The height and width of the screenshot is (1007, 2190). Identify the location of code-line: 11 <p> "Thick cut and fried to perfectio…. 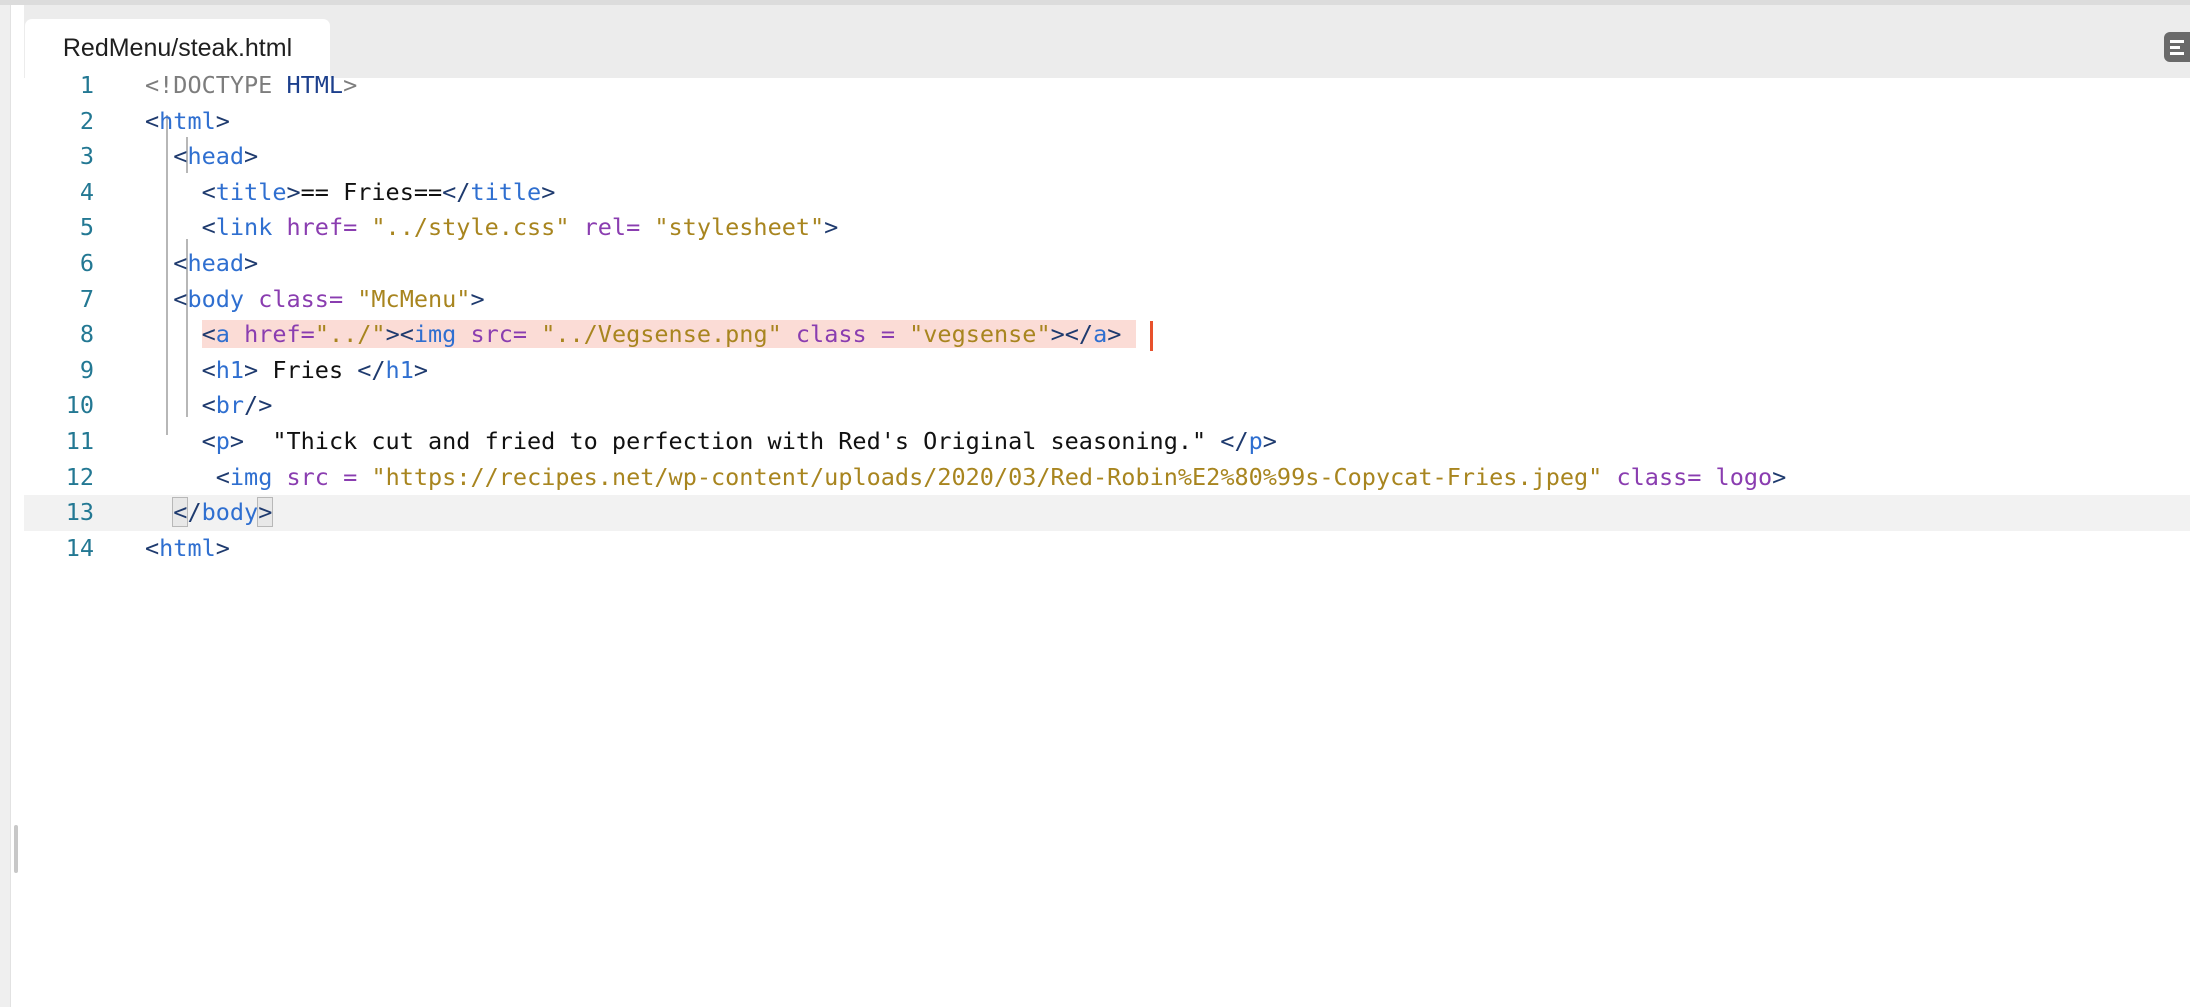
(1107, 442).